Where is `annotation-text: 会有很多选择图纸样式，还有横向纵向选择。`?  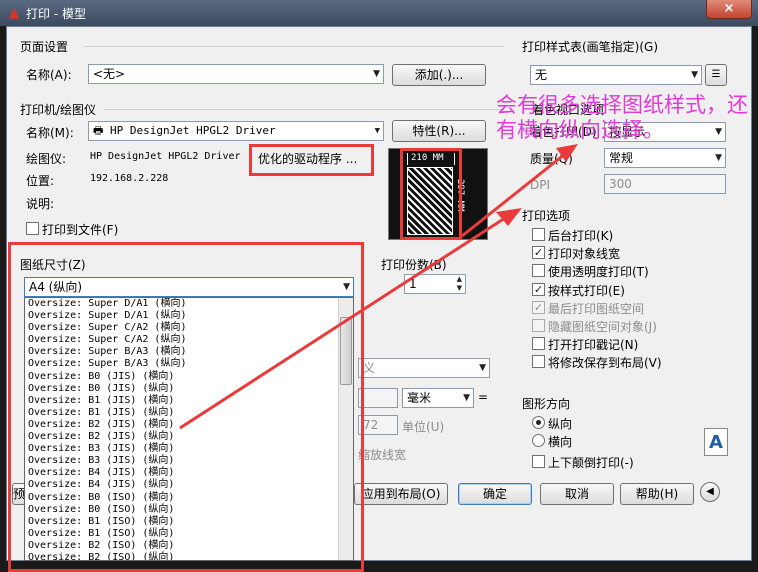 annotation-text: 会有很多选择图纸样式，还有横向纵向选择。 is located at coordinates (622, 117).